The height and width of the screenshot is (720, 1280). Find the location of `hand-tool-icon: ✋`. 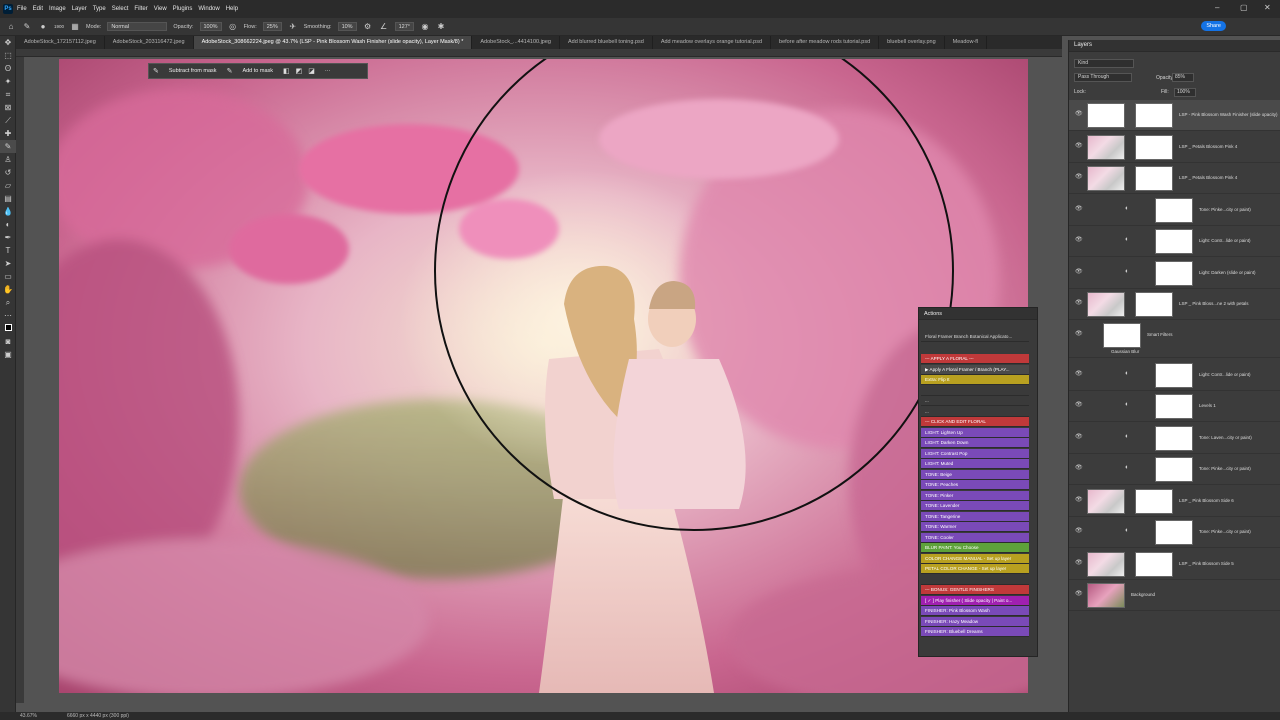

hand-tool-icon: ✋ is located at coordinates (8, 289).